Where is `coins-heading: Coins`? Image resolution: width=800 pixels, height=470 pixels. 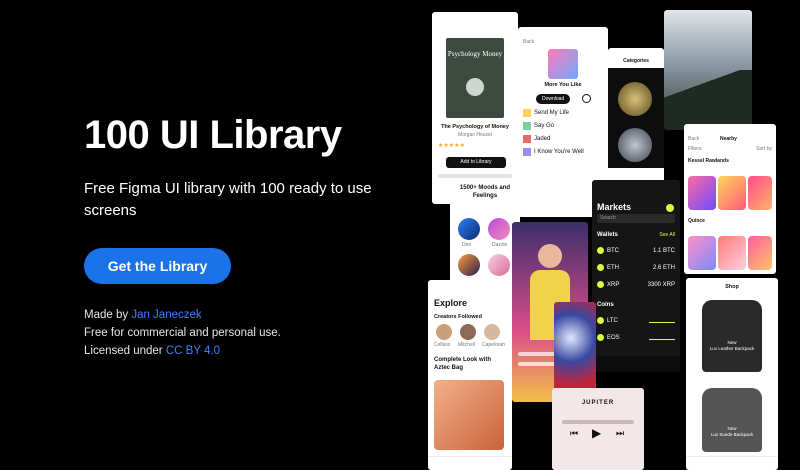
coins-heading: Coins is located at coordinates (605, 305).